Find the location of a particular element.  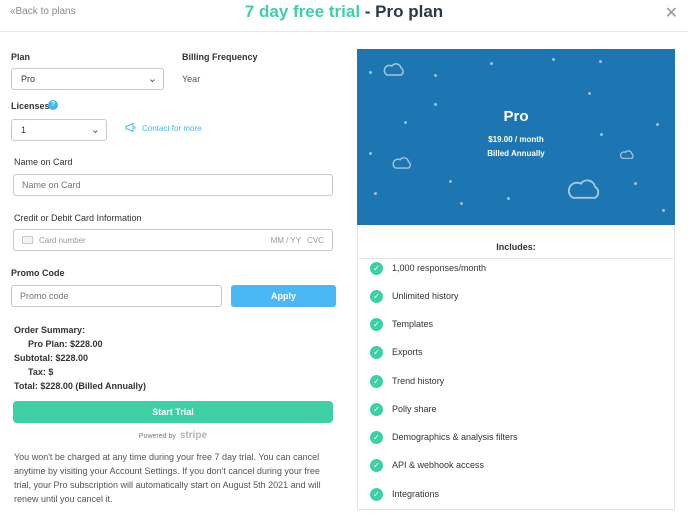

credit-card-icon is located at coordinates (27, 240).